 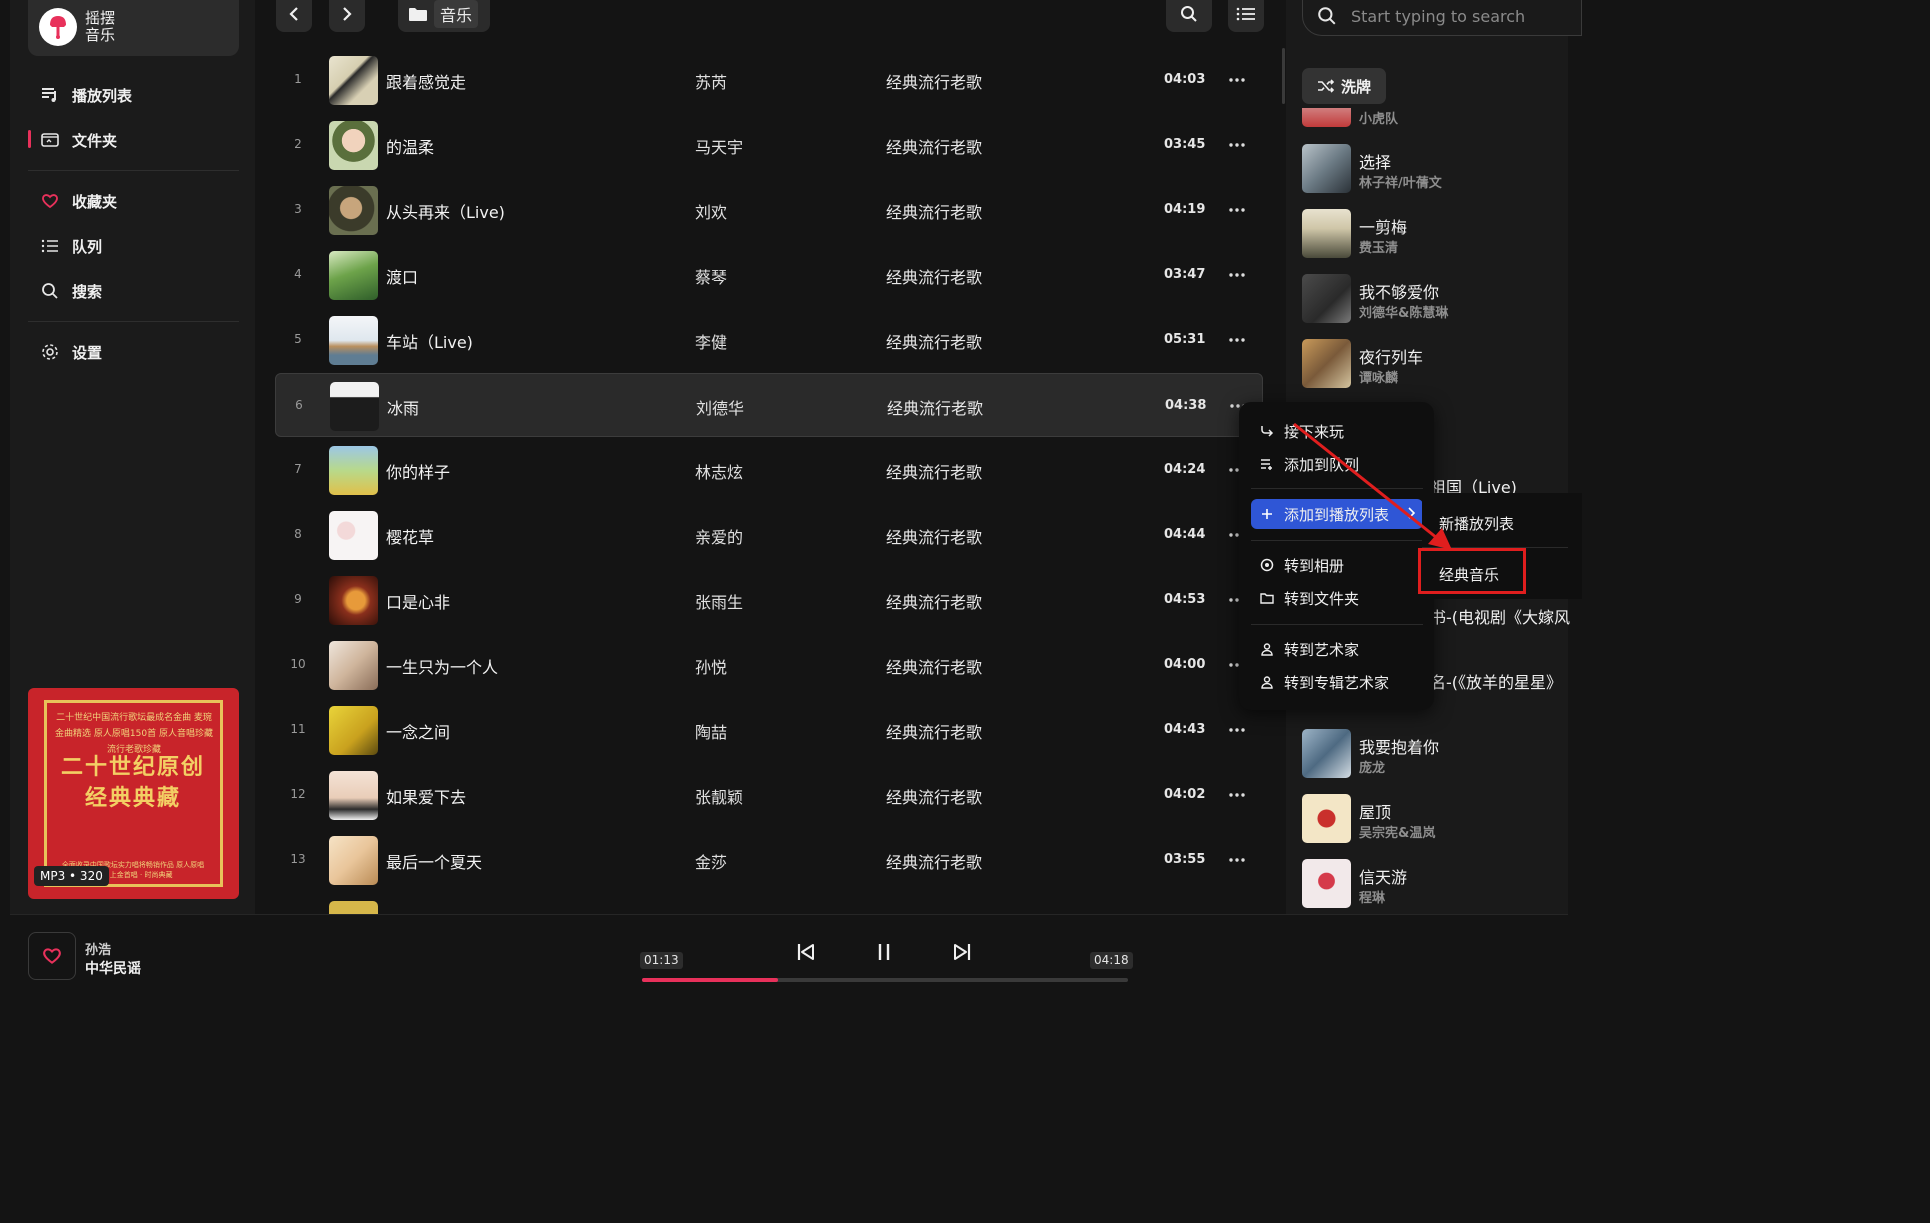 I want to click on song-row: 2 的温柔 马天宇 经典流行老歌 03:45, so click(x=769, y=145).